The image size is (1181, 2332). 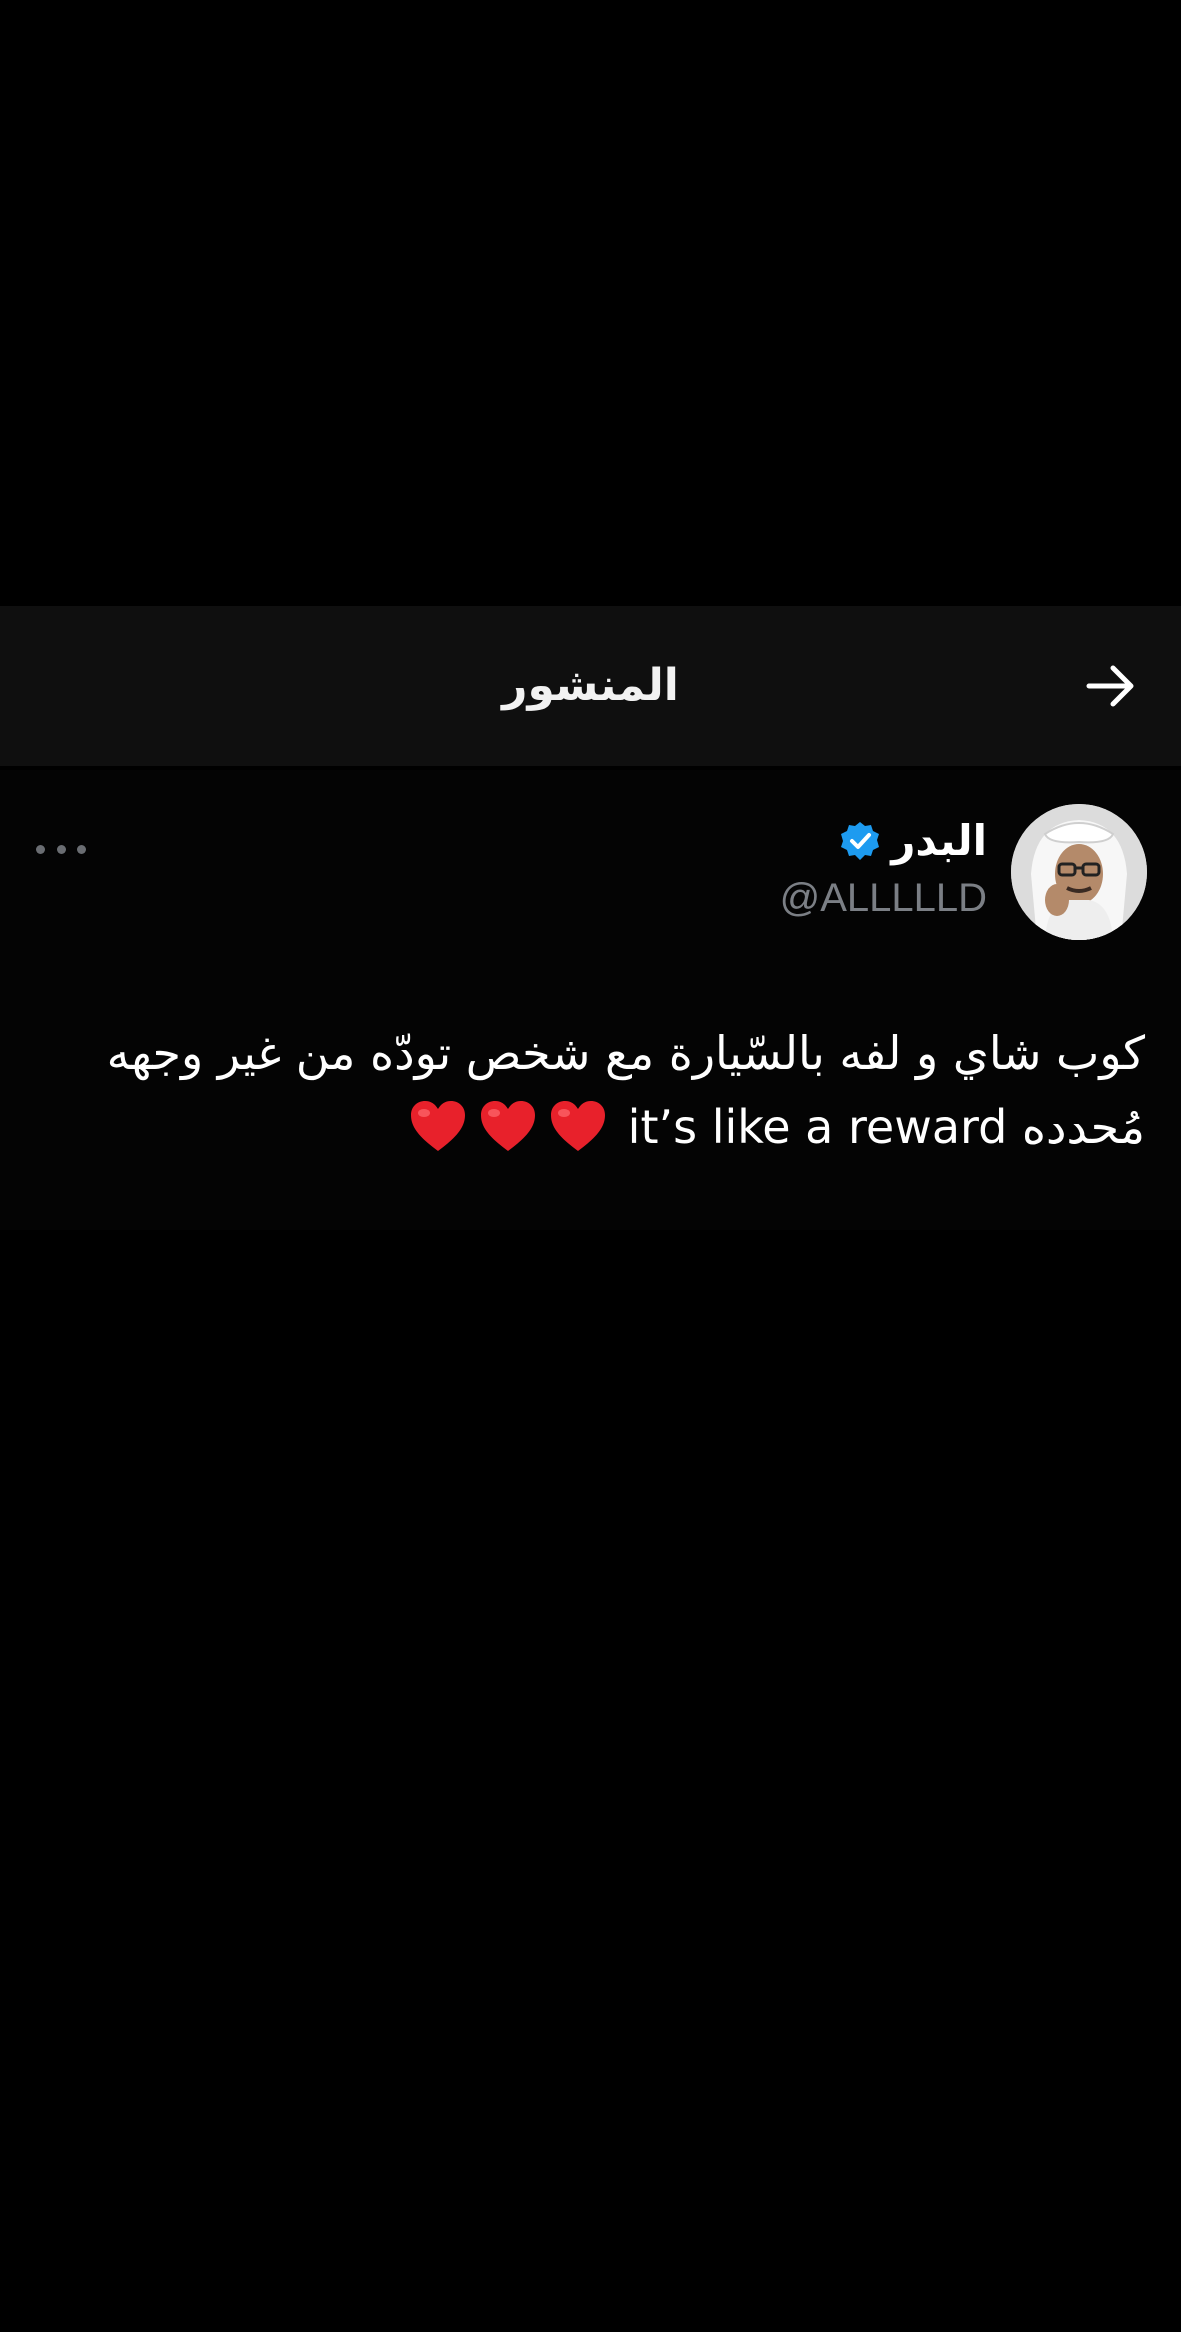 I want to click on arrow-right-icon, so click(x=1110, y=686).